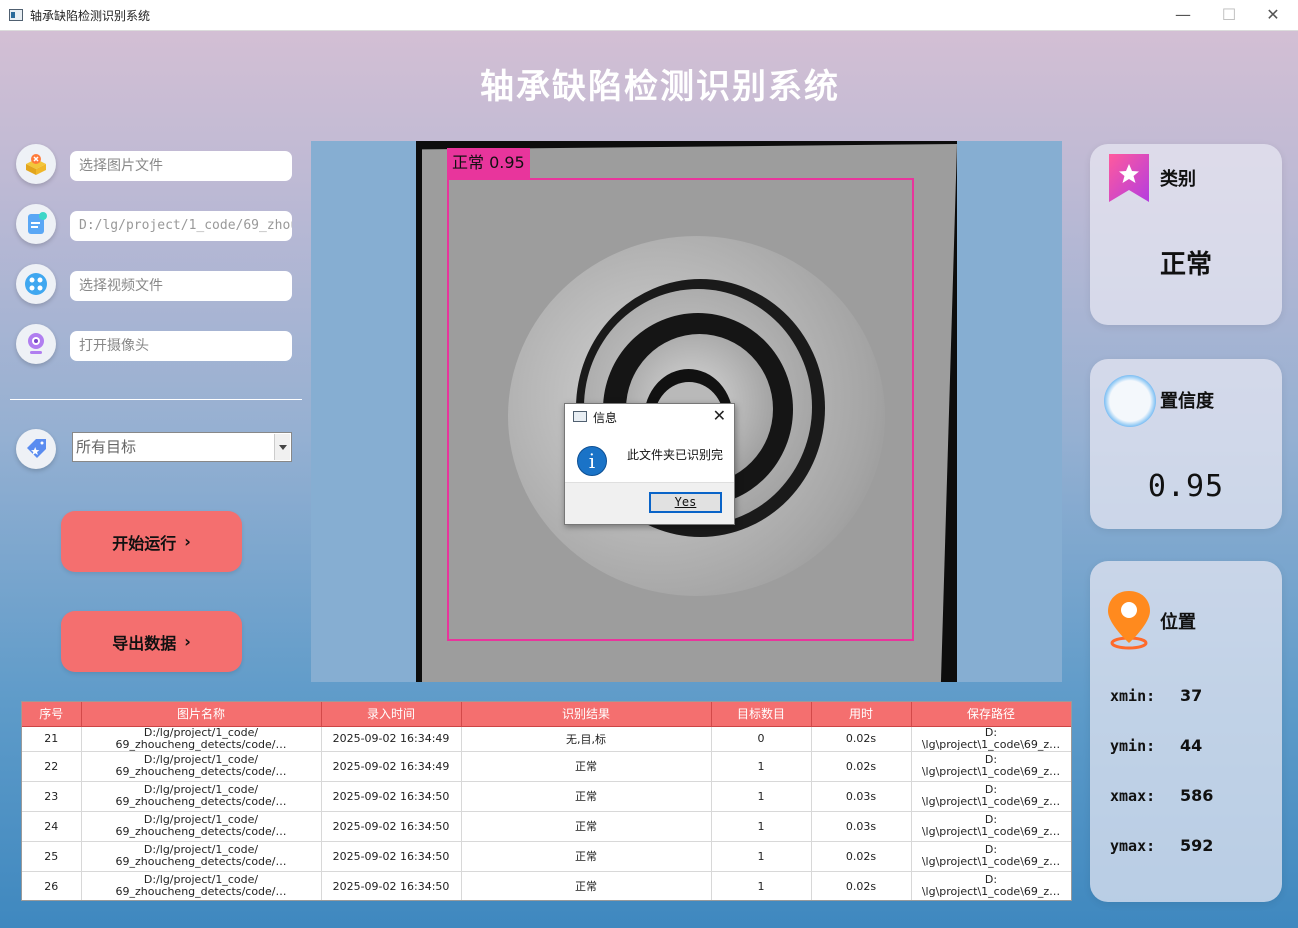 This screenshot has height=928, width=1298. I want to click on left-divider, so click(156, 399).